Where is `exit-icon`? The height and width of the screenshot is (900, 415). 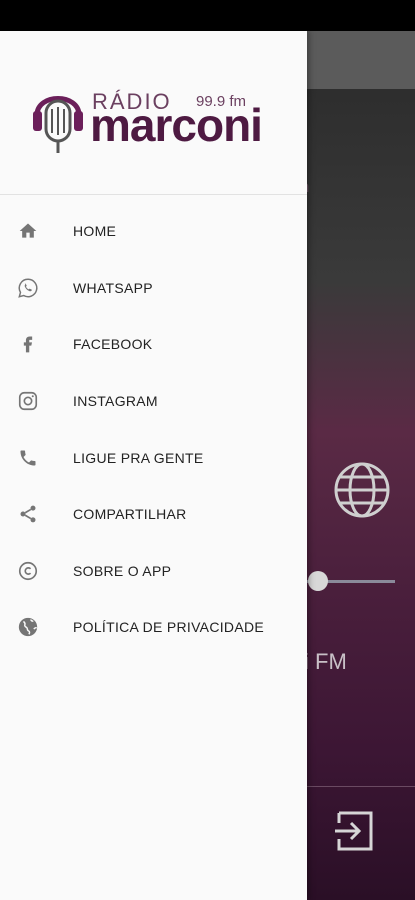
exit-icon is located at coordinates (355, 831).